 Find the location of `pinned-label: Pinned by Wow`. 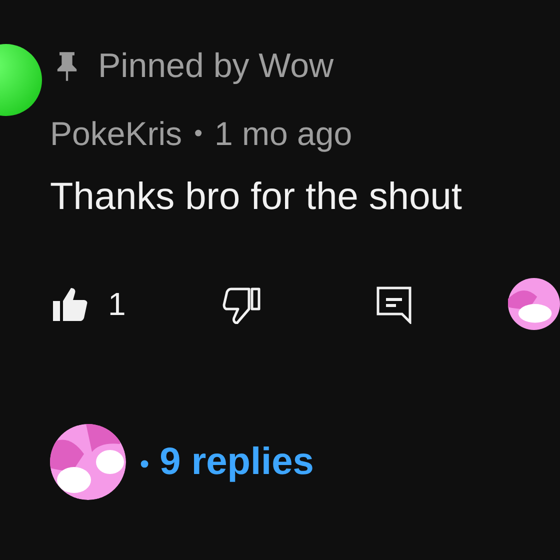

pinned-label: Pinned by Wow is located at coordinates (216, 66).